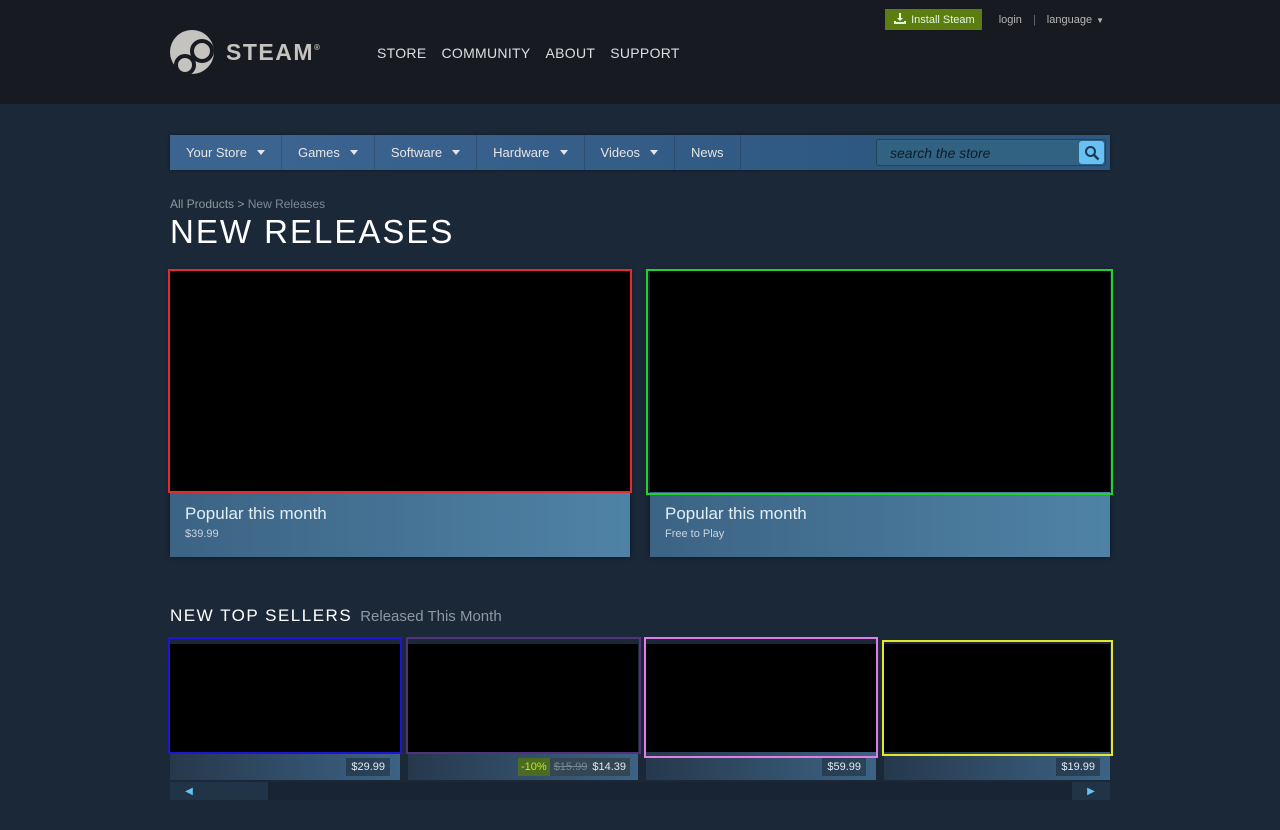  What do you see at coordinates (521, 152) in the screenshot?
I see `tab-label: Hardware` at bounding box center [521, 152].